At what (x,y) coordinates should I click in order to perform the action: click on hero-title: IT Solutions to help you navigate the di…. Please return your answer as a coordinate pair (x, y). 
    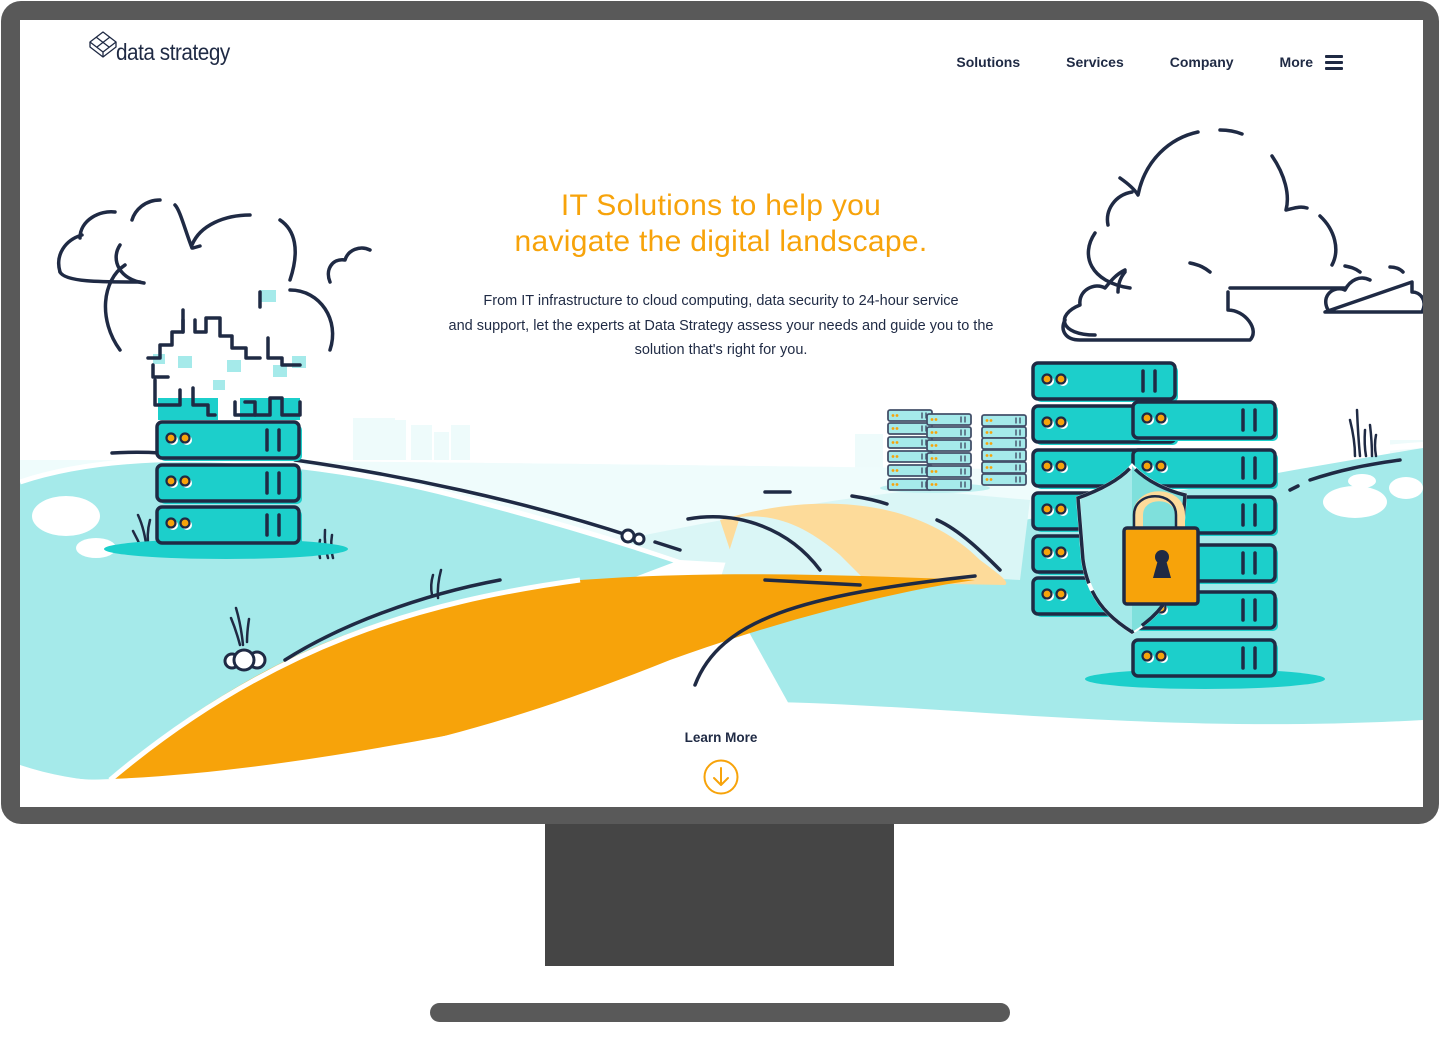
    Looking at the image, I should click on (721, 224).